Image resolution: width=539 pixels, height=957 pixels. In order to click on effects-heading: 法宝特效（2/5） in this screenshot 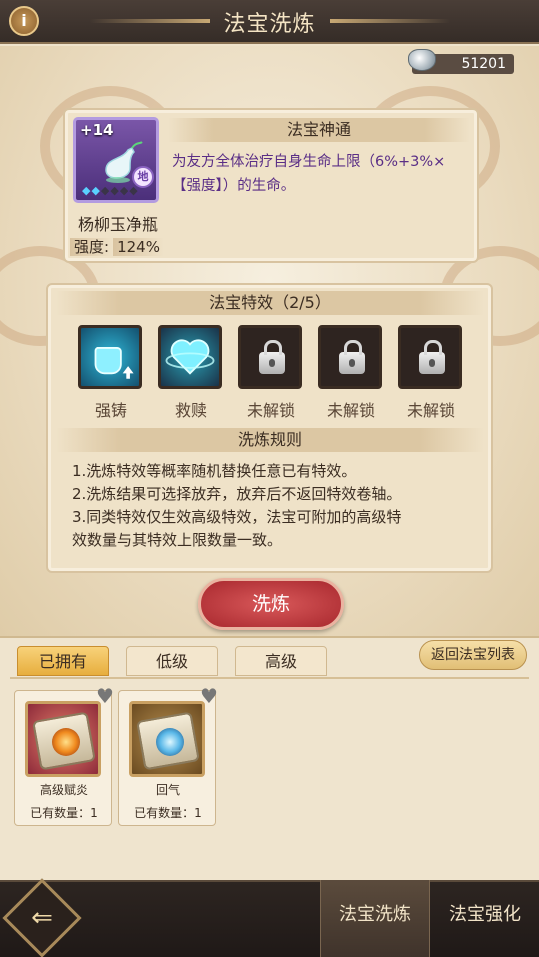, I will do `click(270, 303)`.